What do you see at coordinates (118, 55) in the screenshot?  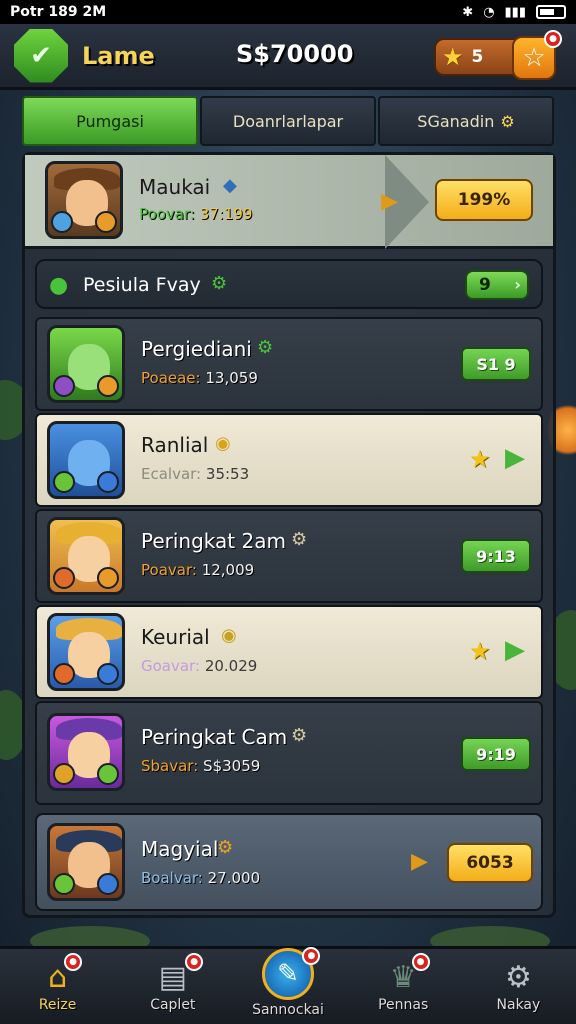 I see `game-title: Lame` at bounding box center [118, 55].